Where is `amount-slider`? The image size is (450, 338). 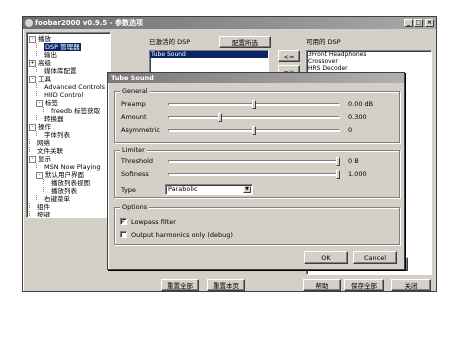 amount-slider is located at coordinates (254, 117).